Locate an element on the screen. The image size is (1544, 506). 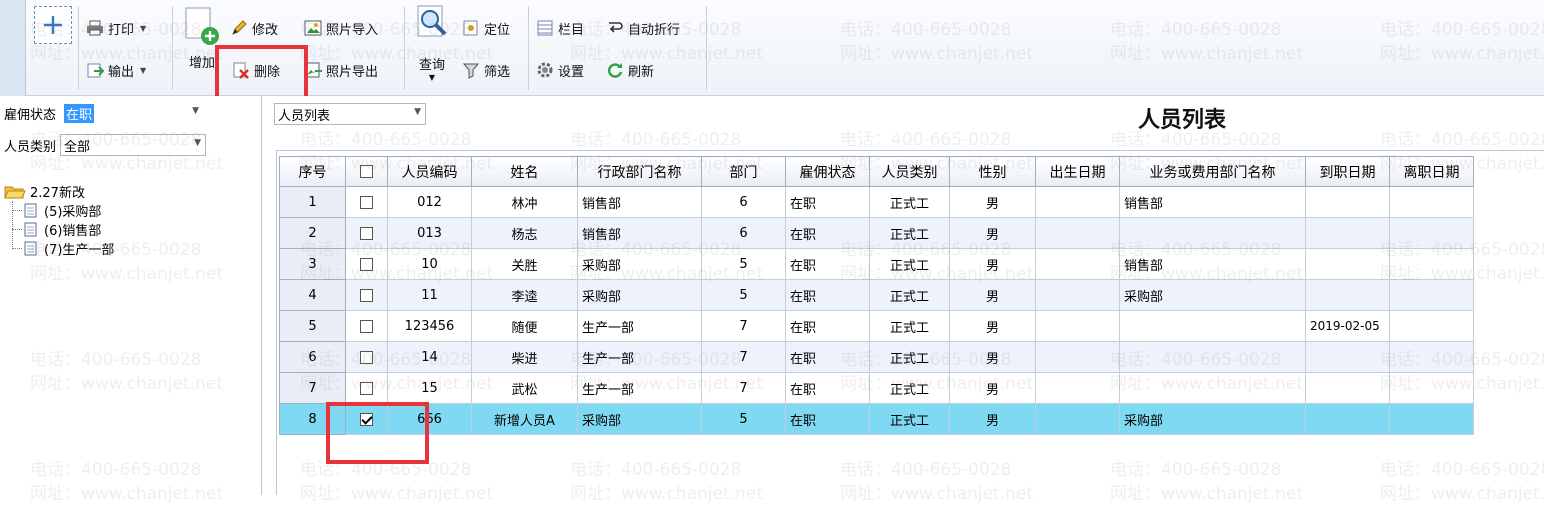
table-row: 5 123456 随便 生产一部 7 在职 正式工男 2019-02-05 is located at coordinates (876, 326).